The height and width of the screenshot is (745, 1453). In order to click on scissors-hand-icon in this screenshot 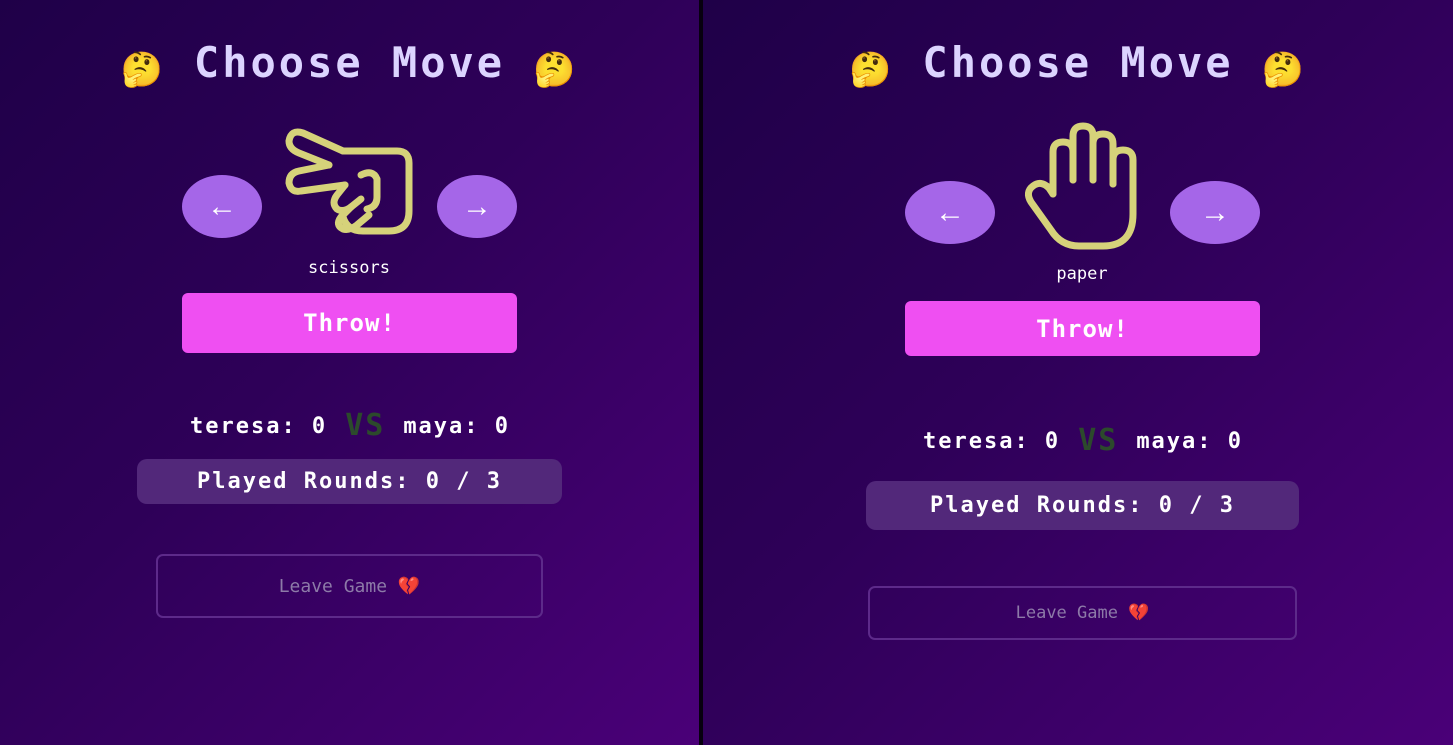, I will do `click(350, 181)`.